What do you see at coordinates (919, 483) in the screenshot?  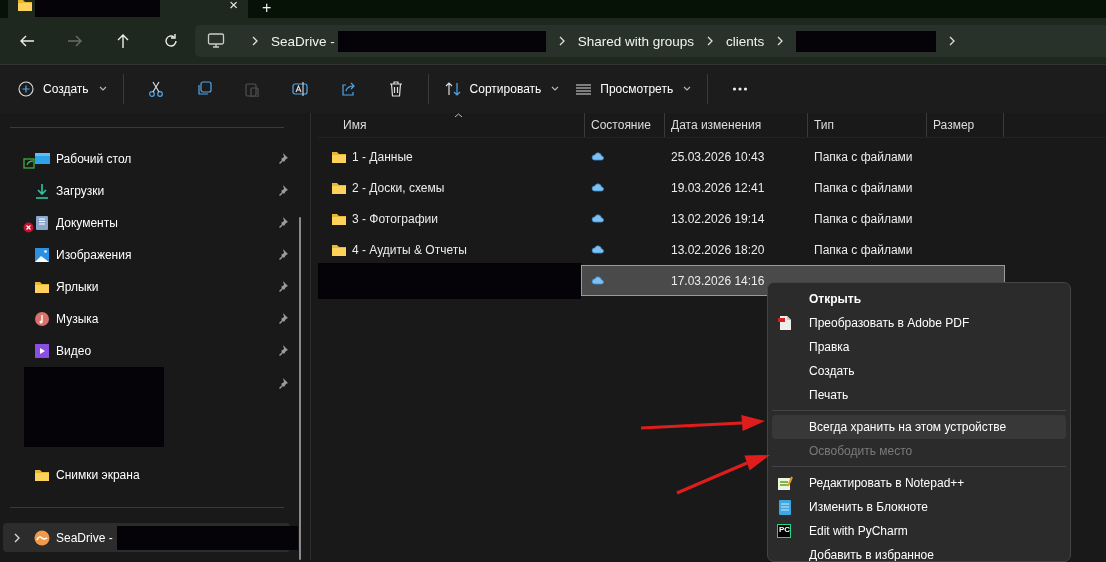 I see `menu-item: Редактировать в Notepad++` at bounding box center [919, 483].